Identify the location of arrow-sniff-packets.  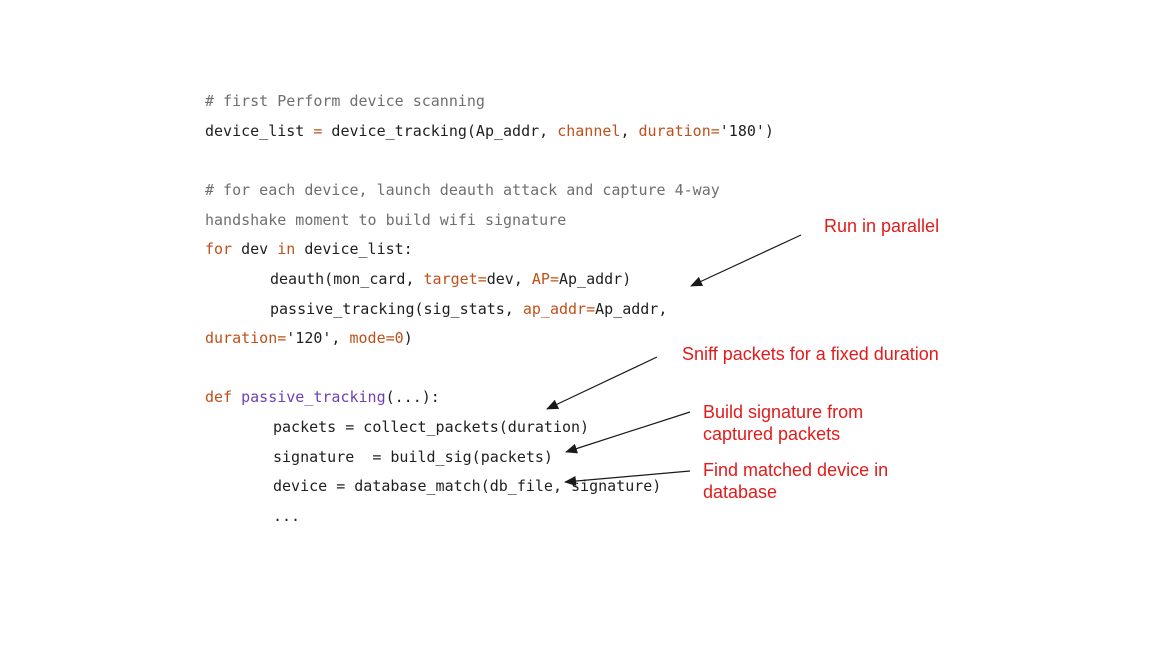
(602, 383).